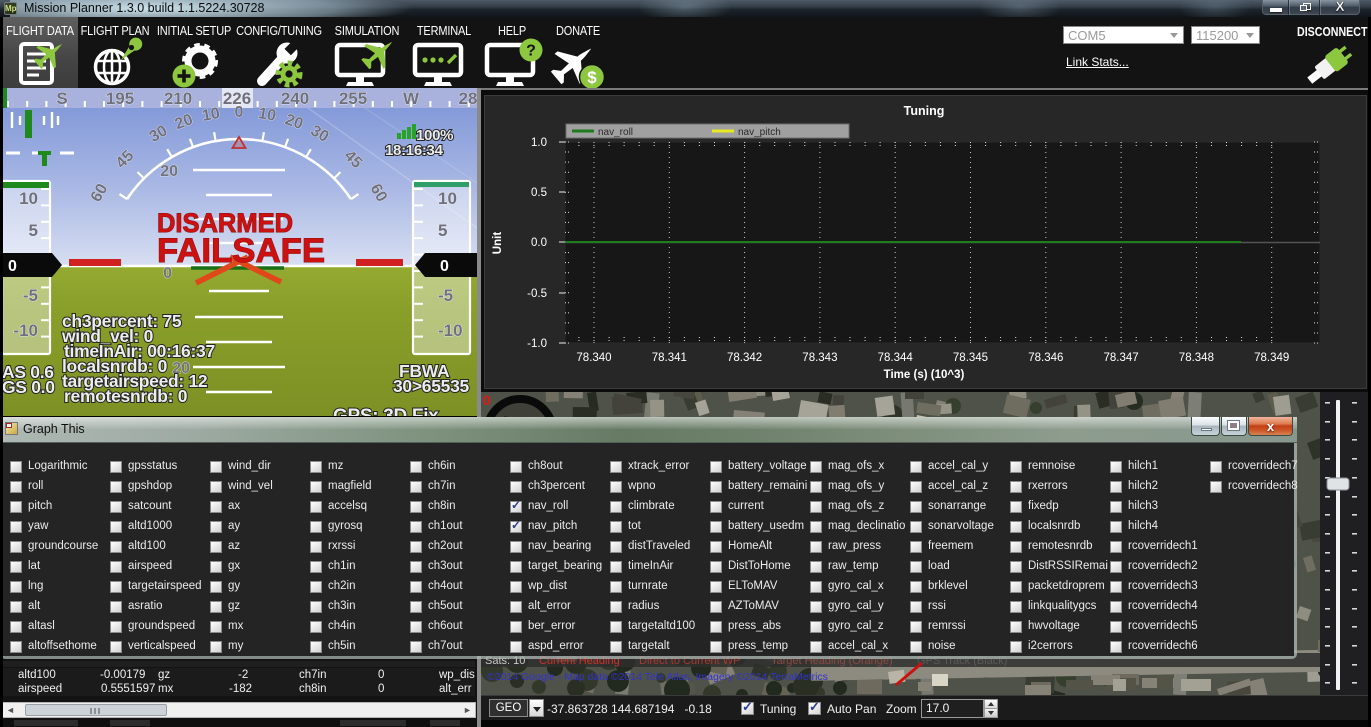  I want to click on svg-text: Tuning, so click(924, 111).